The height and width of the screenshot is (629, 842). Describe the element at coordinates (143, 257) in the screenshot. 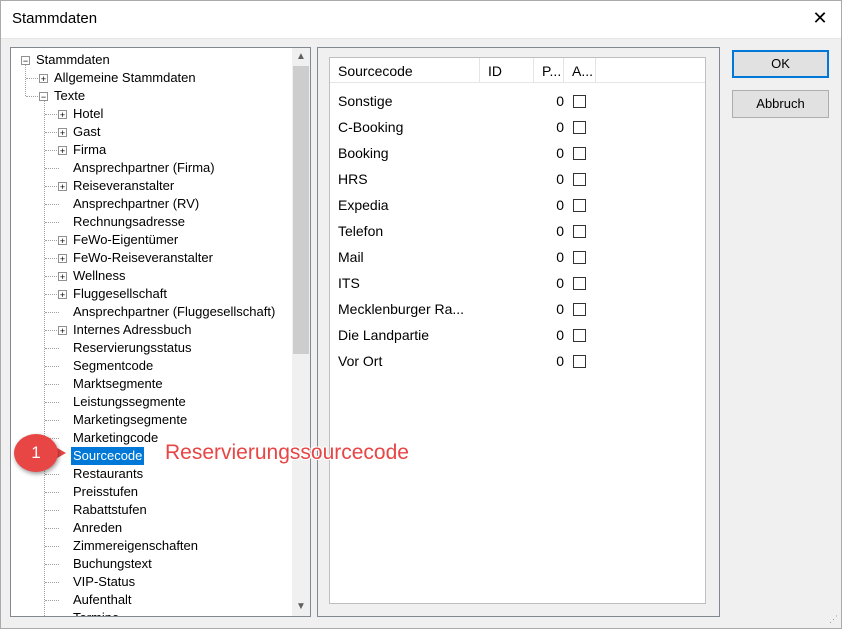

I see `tree-item-label: FeWo-Reiseveranstalter` at that location.